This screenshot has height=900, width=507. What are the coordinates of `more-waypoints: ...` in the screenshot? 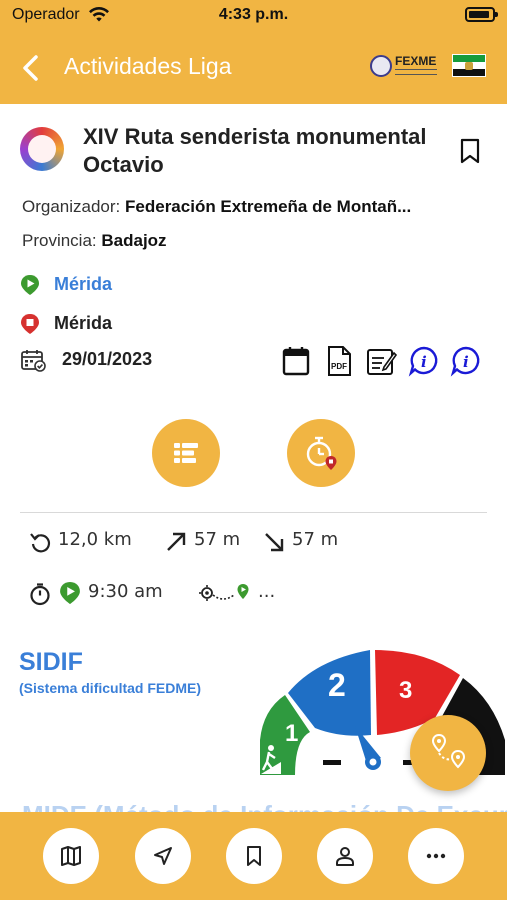 It's located at (267, 591).